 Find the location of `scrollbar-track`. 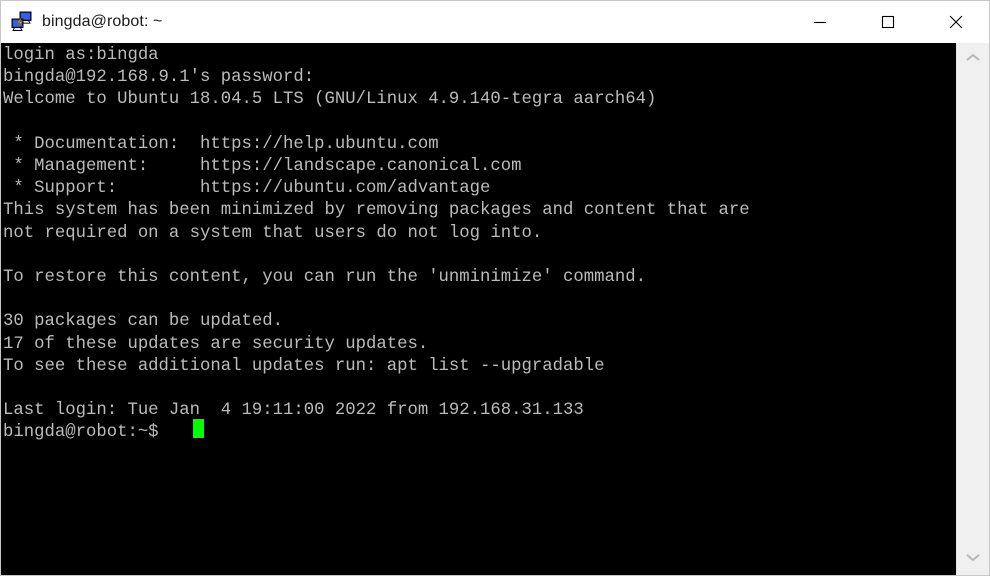

scrollbar-track is located at coordinates (973, 309).